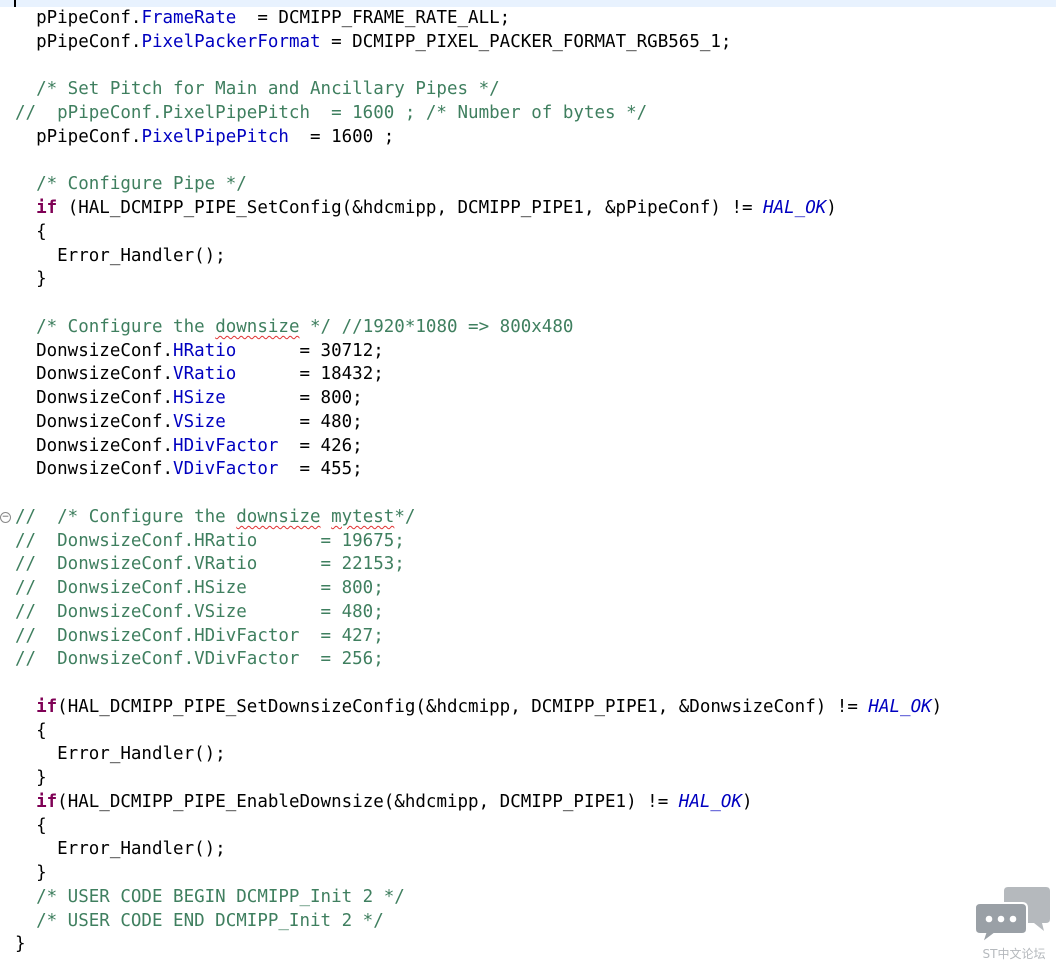 The height and width of the screenshot is (970, 1056). What do you see at coordinates (528, 399) in the screenshot?
I see `code-line: DonwsizeConf.HSize = 800;` at bounding box center [528, 399].